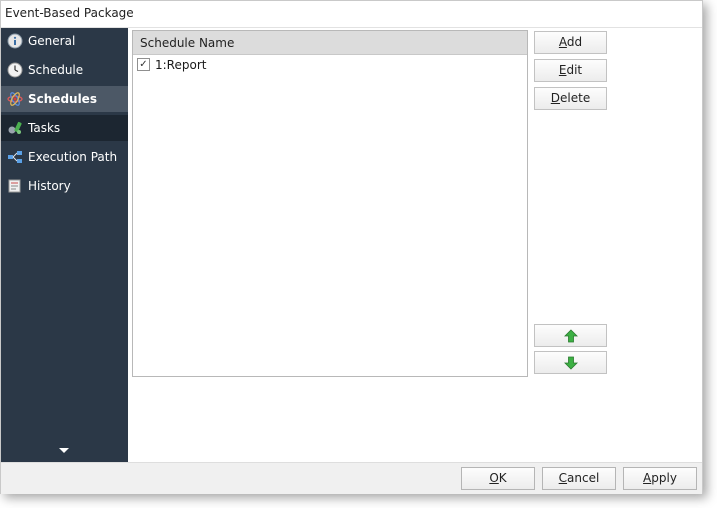 This screenshot has width=717, height=508. I want to click on cancel-button: Cancel, so click(579, 478).